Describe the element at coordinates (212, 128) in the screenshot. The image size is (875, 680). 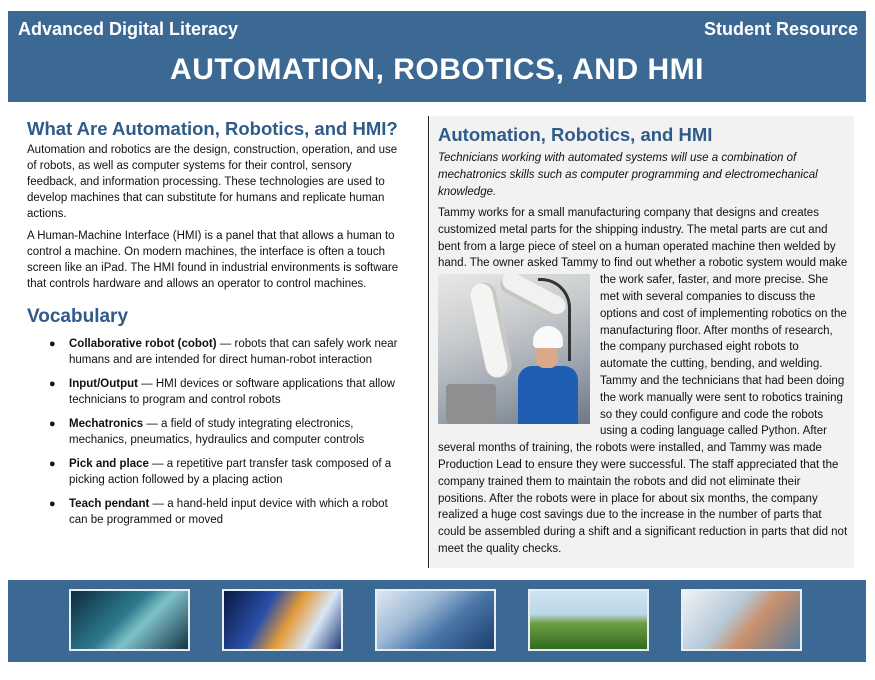
I see `definition-heading: What Are Automation, Robotics, and HMI?` at that location.